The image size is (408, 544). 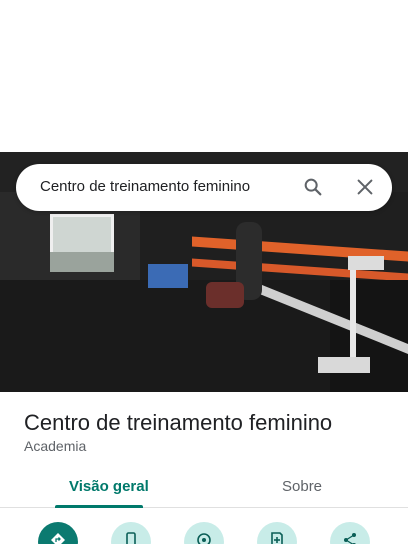 I want to click on directions-button, so click(x=58, y=533).